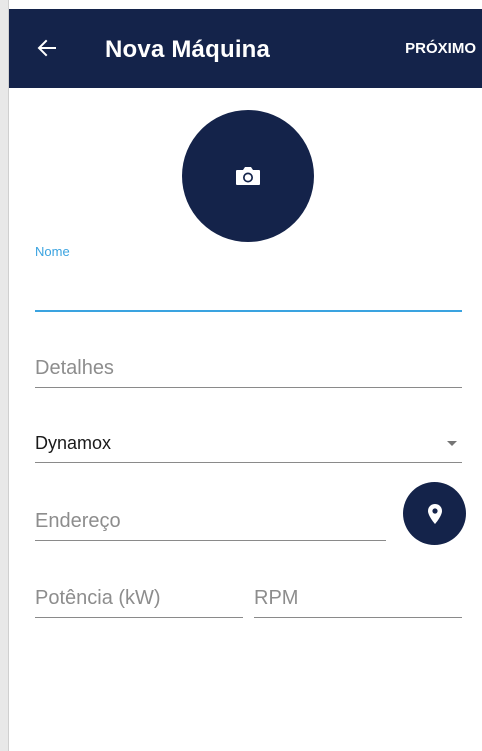  Describe the element at coordinates (52, 251) in the screenshot. I see `name-field-label: Nome` at that location.